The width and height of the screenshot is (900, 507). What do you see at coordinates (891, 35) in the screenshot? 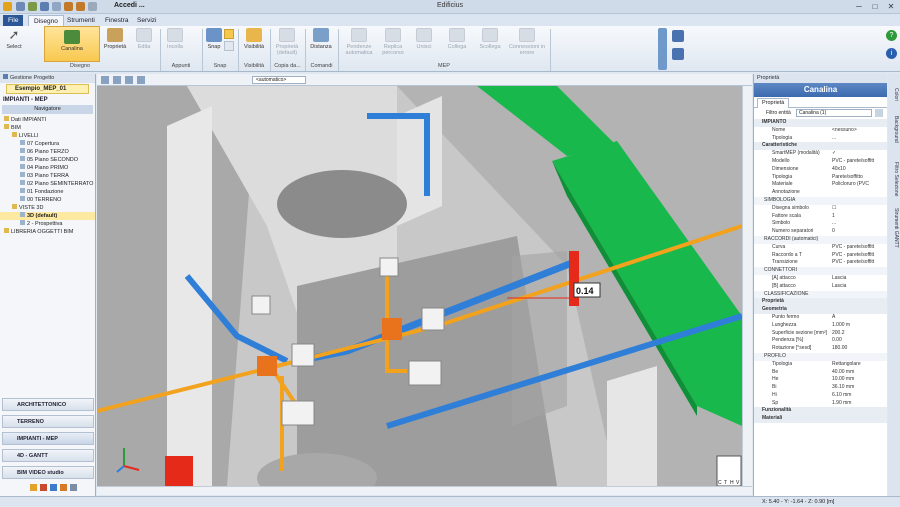
I see `help-icon: ?` at bounding box center [891, 35].